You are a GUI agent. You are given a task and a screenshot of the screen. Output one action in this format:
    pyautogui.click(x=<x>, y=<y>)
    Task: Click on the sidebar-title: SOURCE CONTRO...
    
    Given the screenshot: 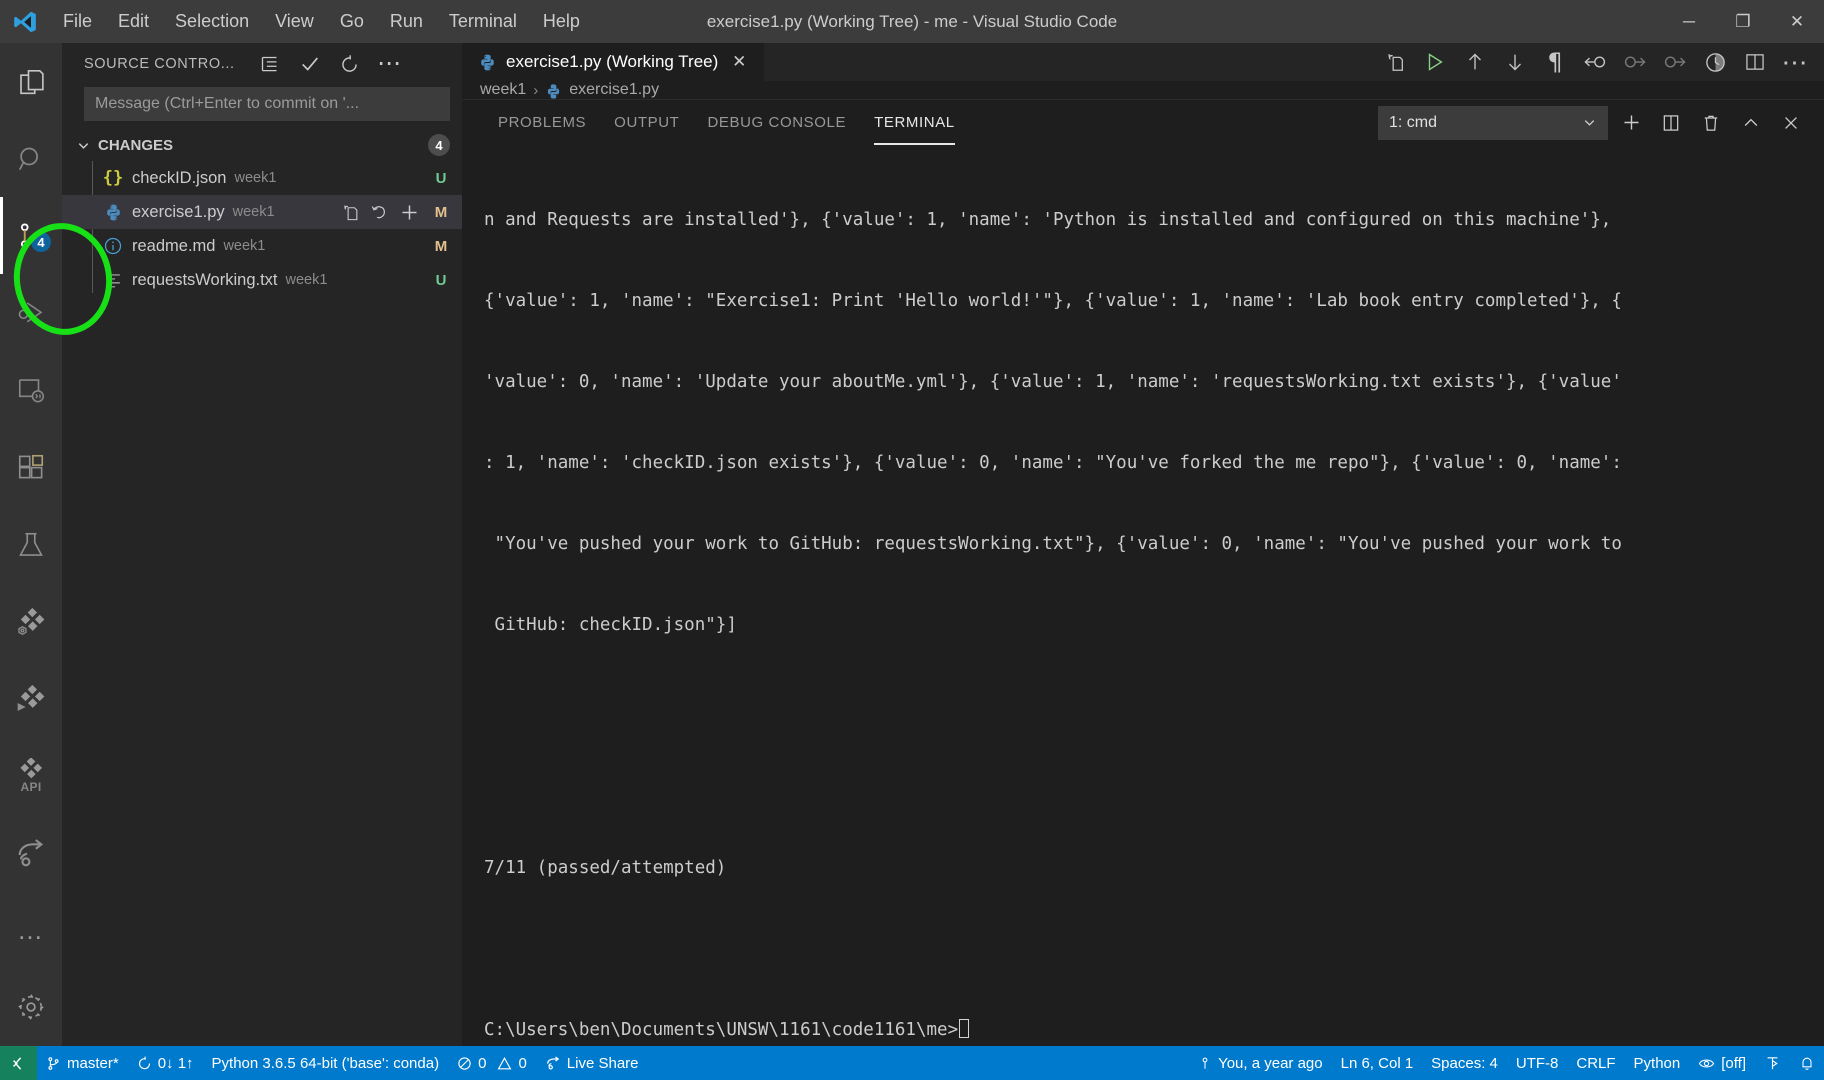 What is the action you would take?
    pyautogui.click(x=159, y=64)
    